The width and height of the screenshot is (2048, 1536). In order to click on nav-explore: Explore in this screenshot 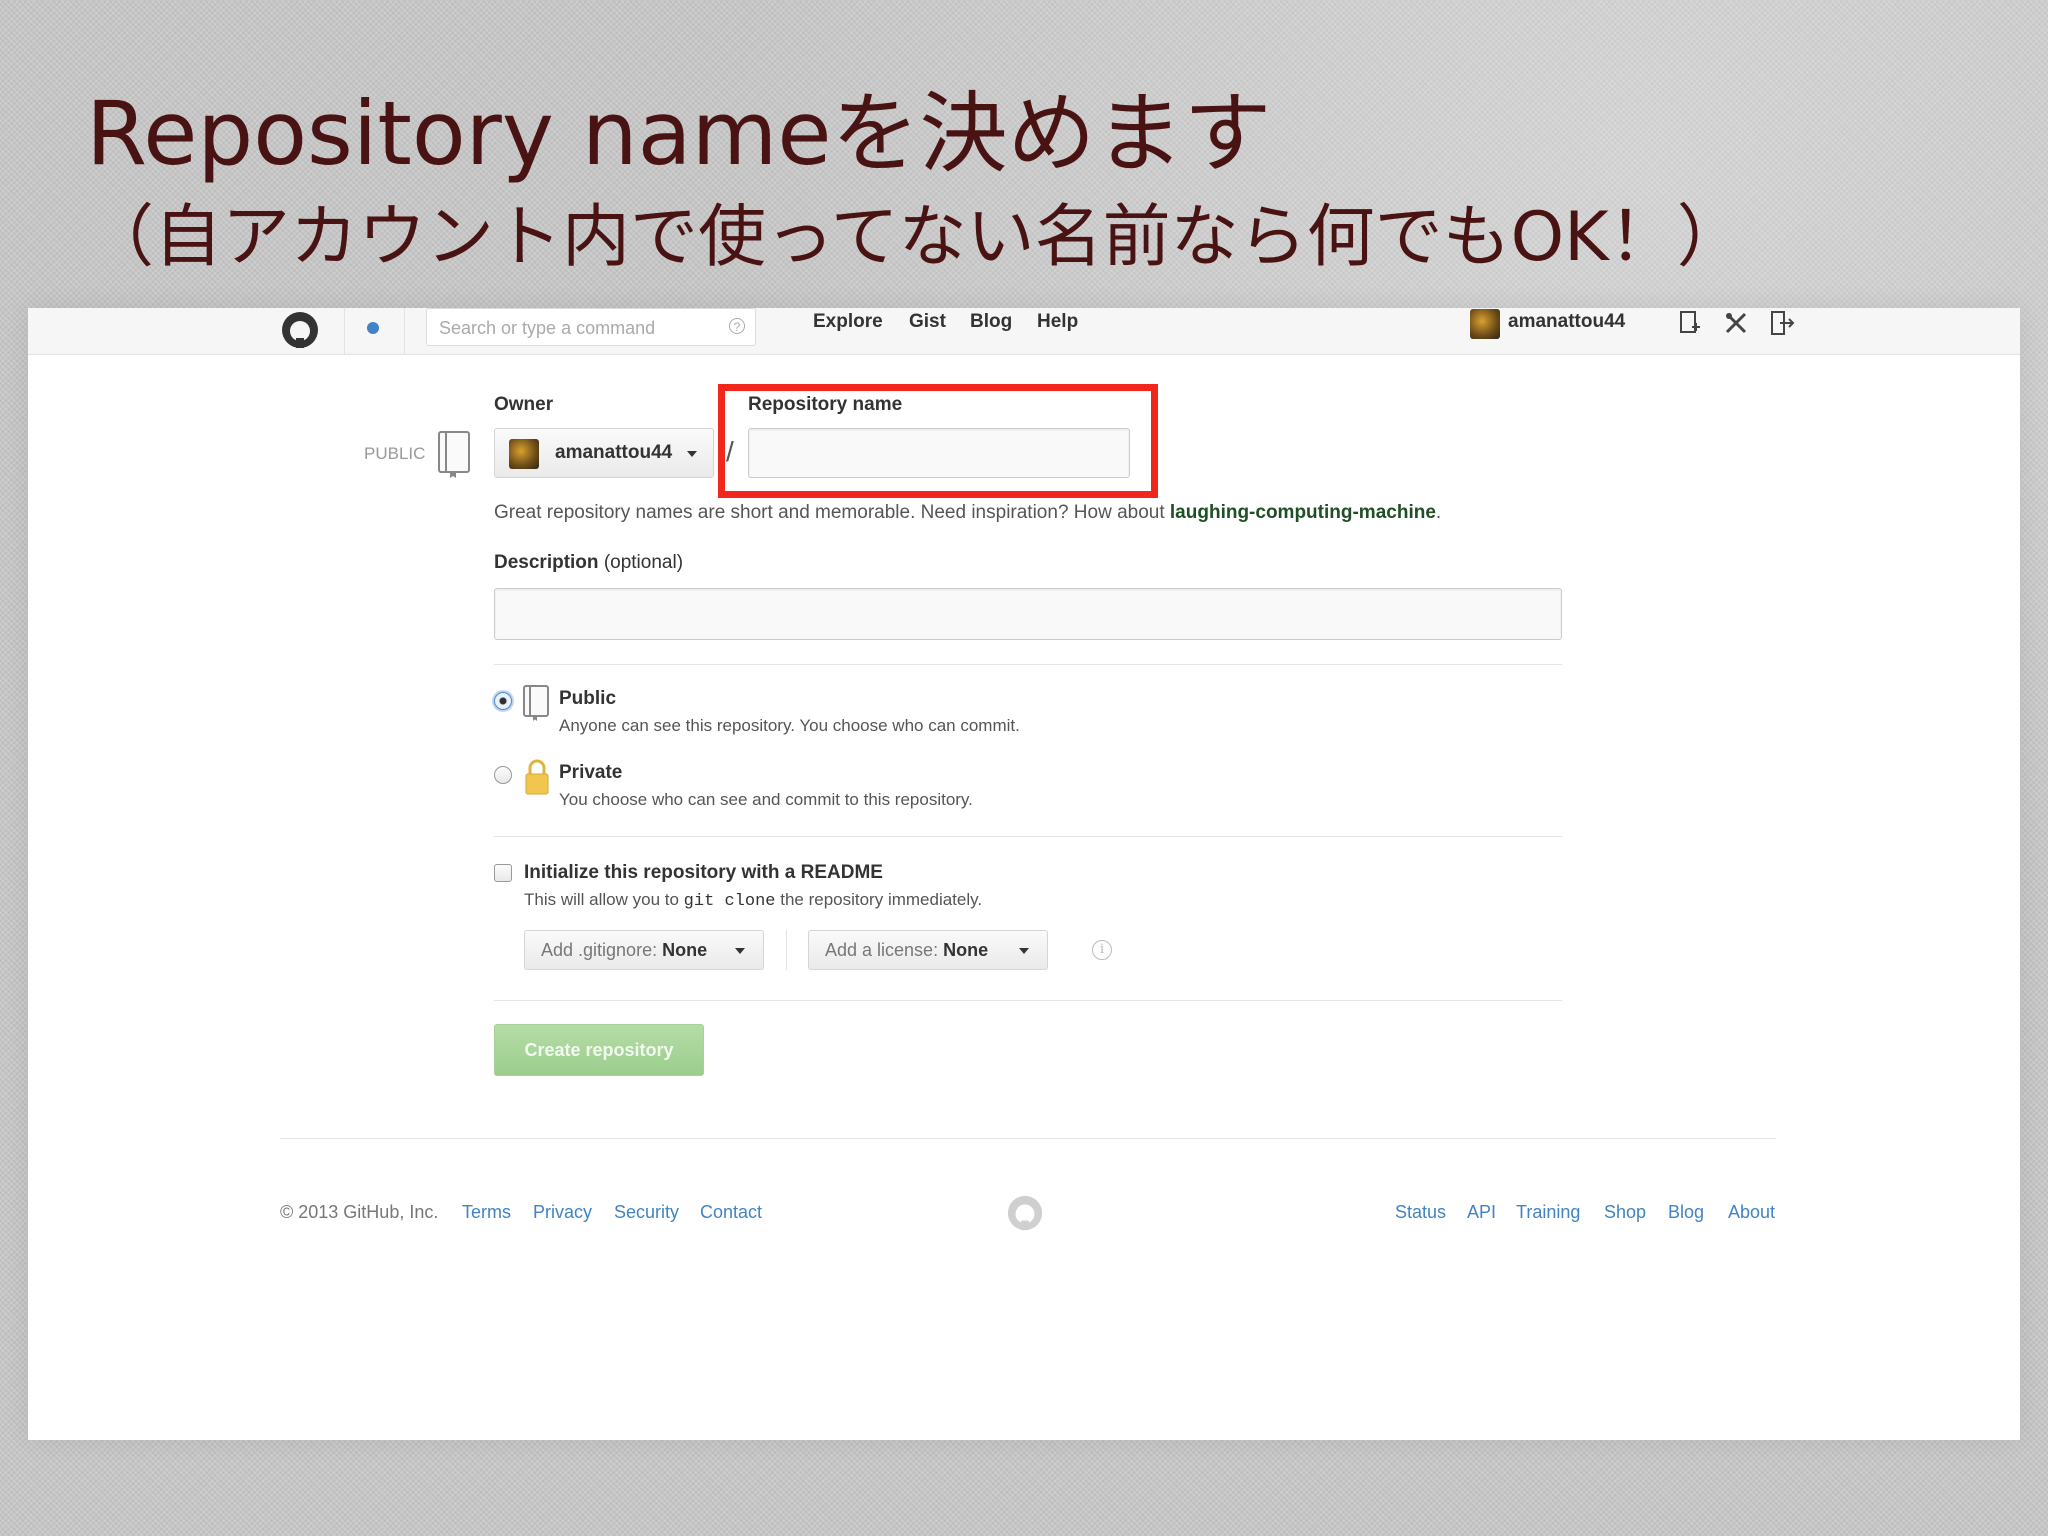, I will do `click(848, 322)`.